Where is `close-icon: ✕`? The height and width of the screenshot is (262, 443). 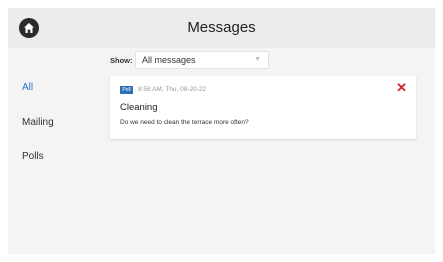
close-icon: ✕ is located at coordinates (401, 87).